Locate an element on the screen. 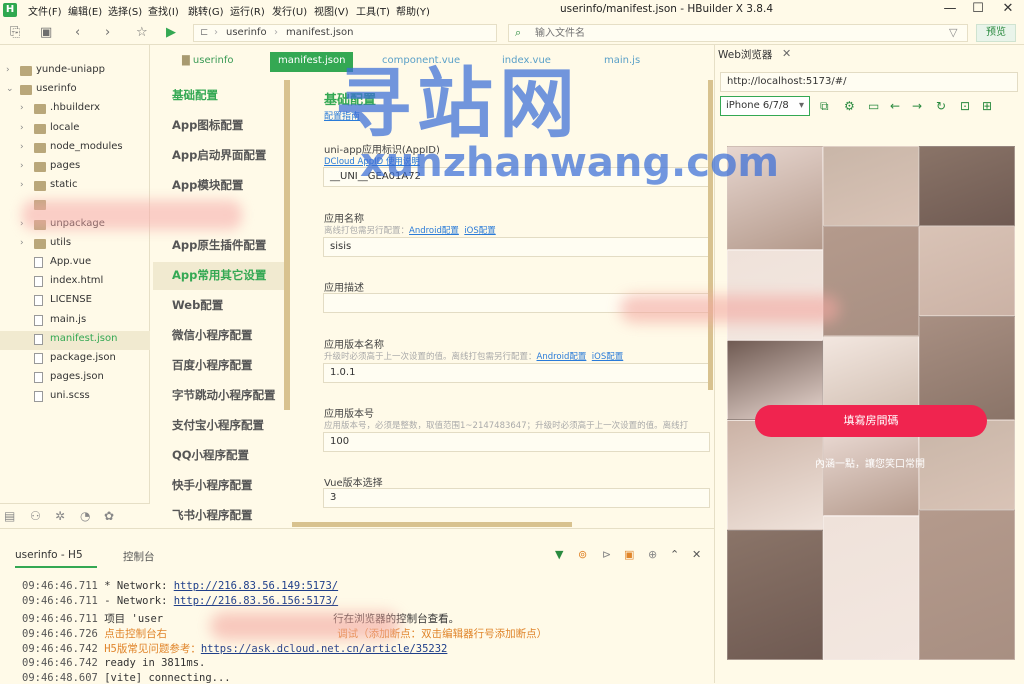 The width and height of the screenshot is (1024, 684). tree-item: main.js is located at coordinates (75, 321).